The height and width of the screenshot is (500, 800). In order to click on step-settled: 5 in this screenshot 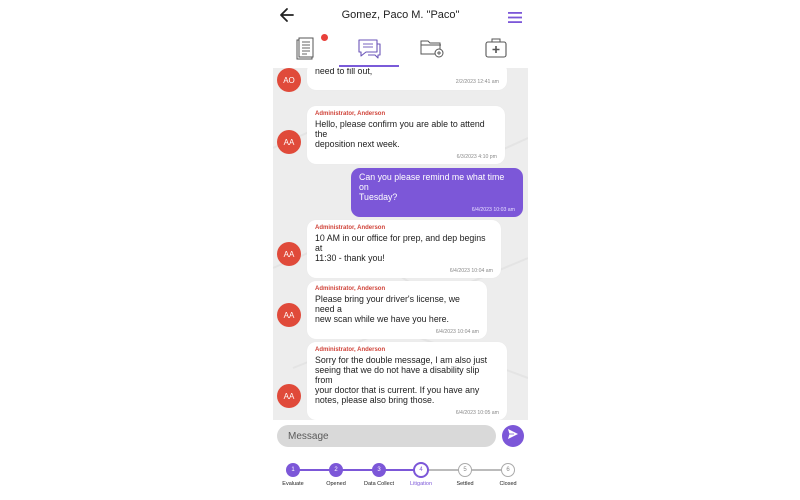, I will do `click(465, 470)`.